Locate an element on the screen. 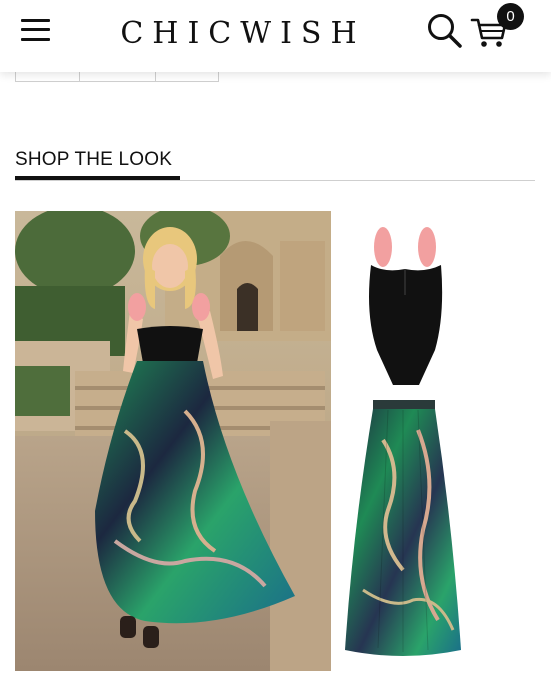  product-maxi-skirt is located at coordinates (403, 530).